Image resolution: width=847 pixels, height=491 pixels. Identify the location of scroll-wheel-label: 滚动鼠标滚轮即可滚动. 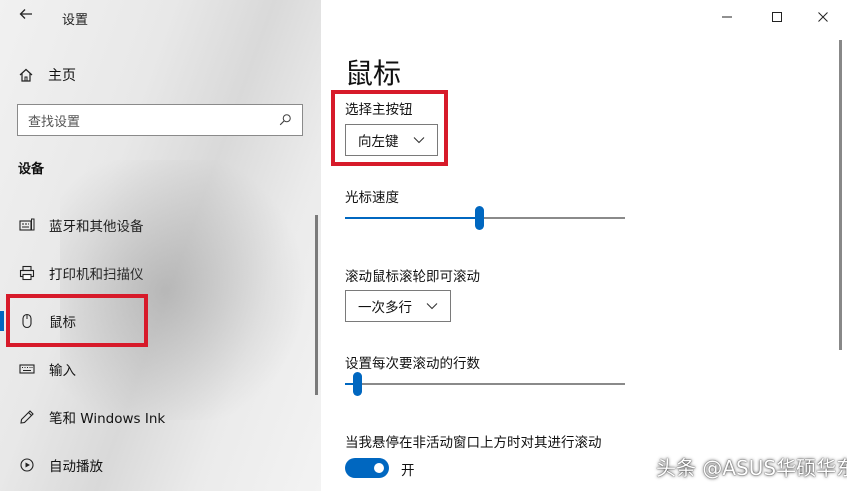
(412, 277).